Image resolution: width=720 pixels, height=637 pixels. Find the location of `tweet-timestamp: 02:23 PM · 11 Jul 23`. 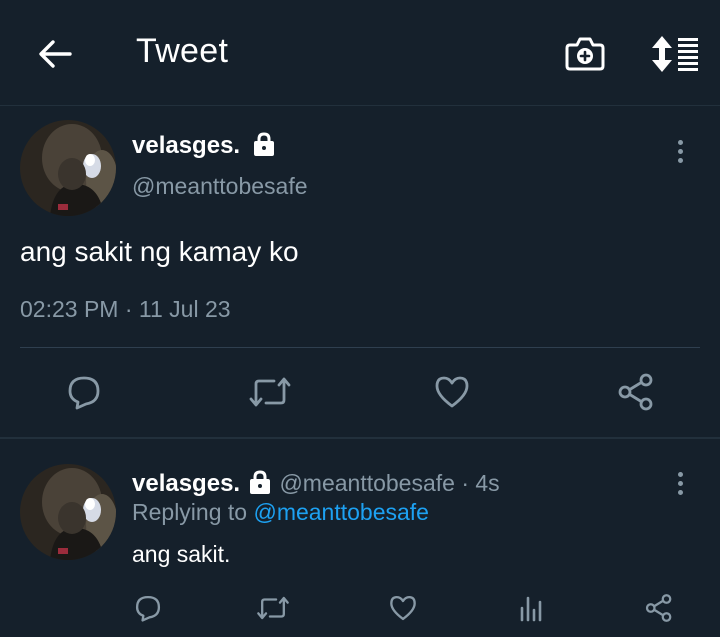

tweet-timestamp: 02:23 PM · 11 Jul 23 is located at coordinates (125, 309).